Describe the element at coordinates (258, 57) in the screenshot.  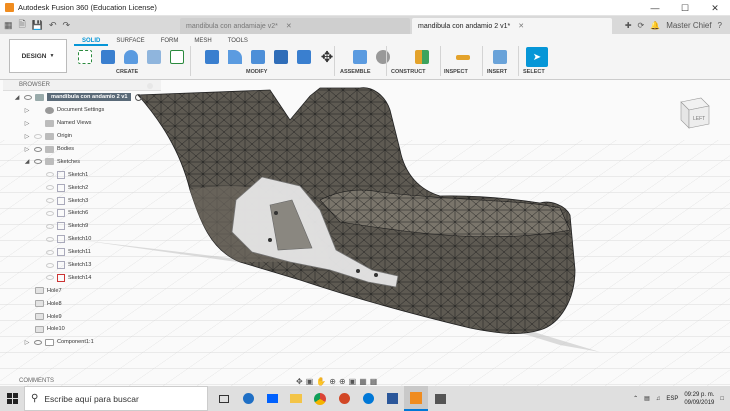
I see `chamfer-button` at that location.